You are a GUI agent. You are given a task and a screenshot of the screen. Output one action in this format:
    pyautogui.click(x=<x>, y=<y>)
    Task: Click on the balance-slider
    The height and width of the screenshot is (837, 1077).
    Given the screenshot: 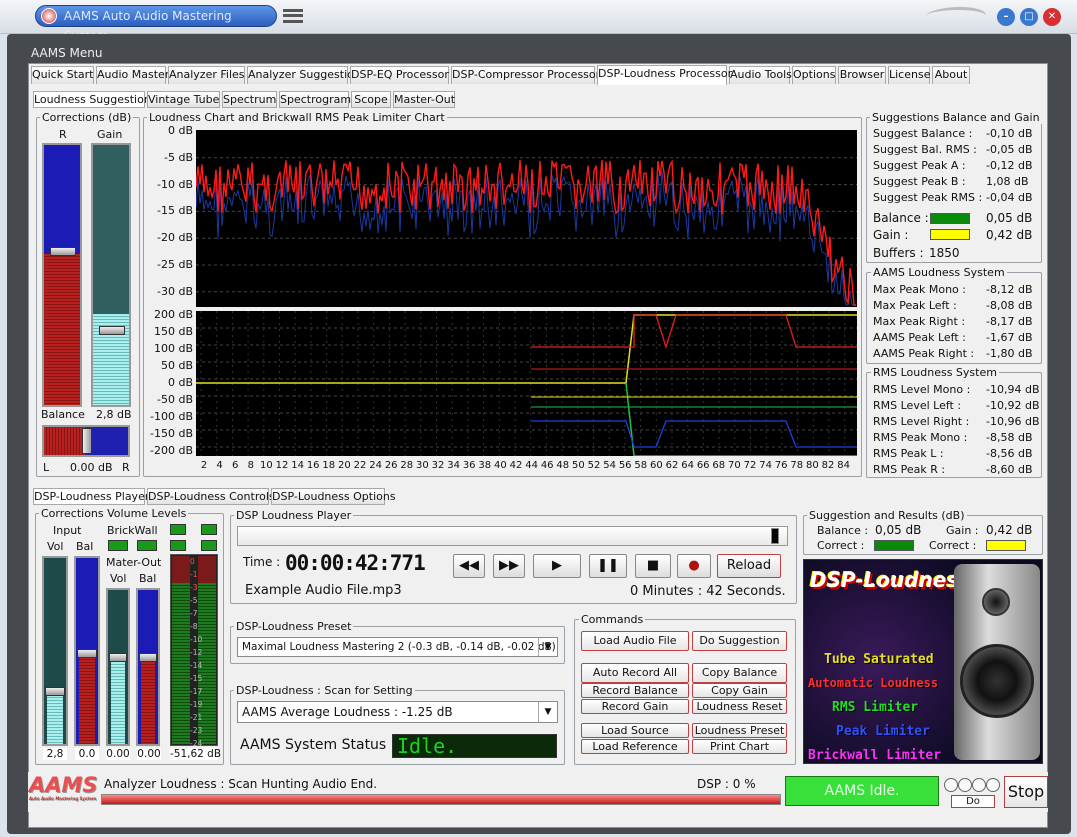 What is the action you would take?
    pyautogui.click(x=86, y=441)
    